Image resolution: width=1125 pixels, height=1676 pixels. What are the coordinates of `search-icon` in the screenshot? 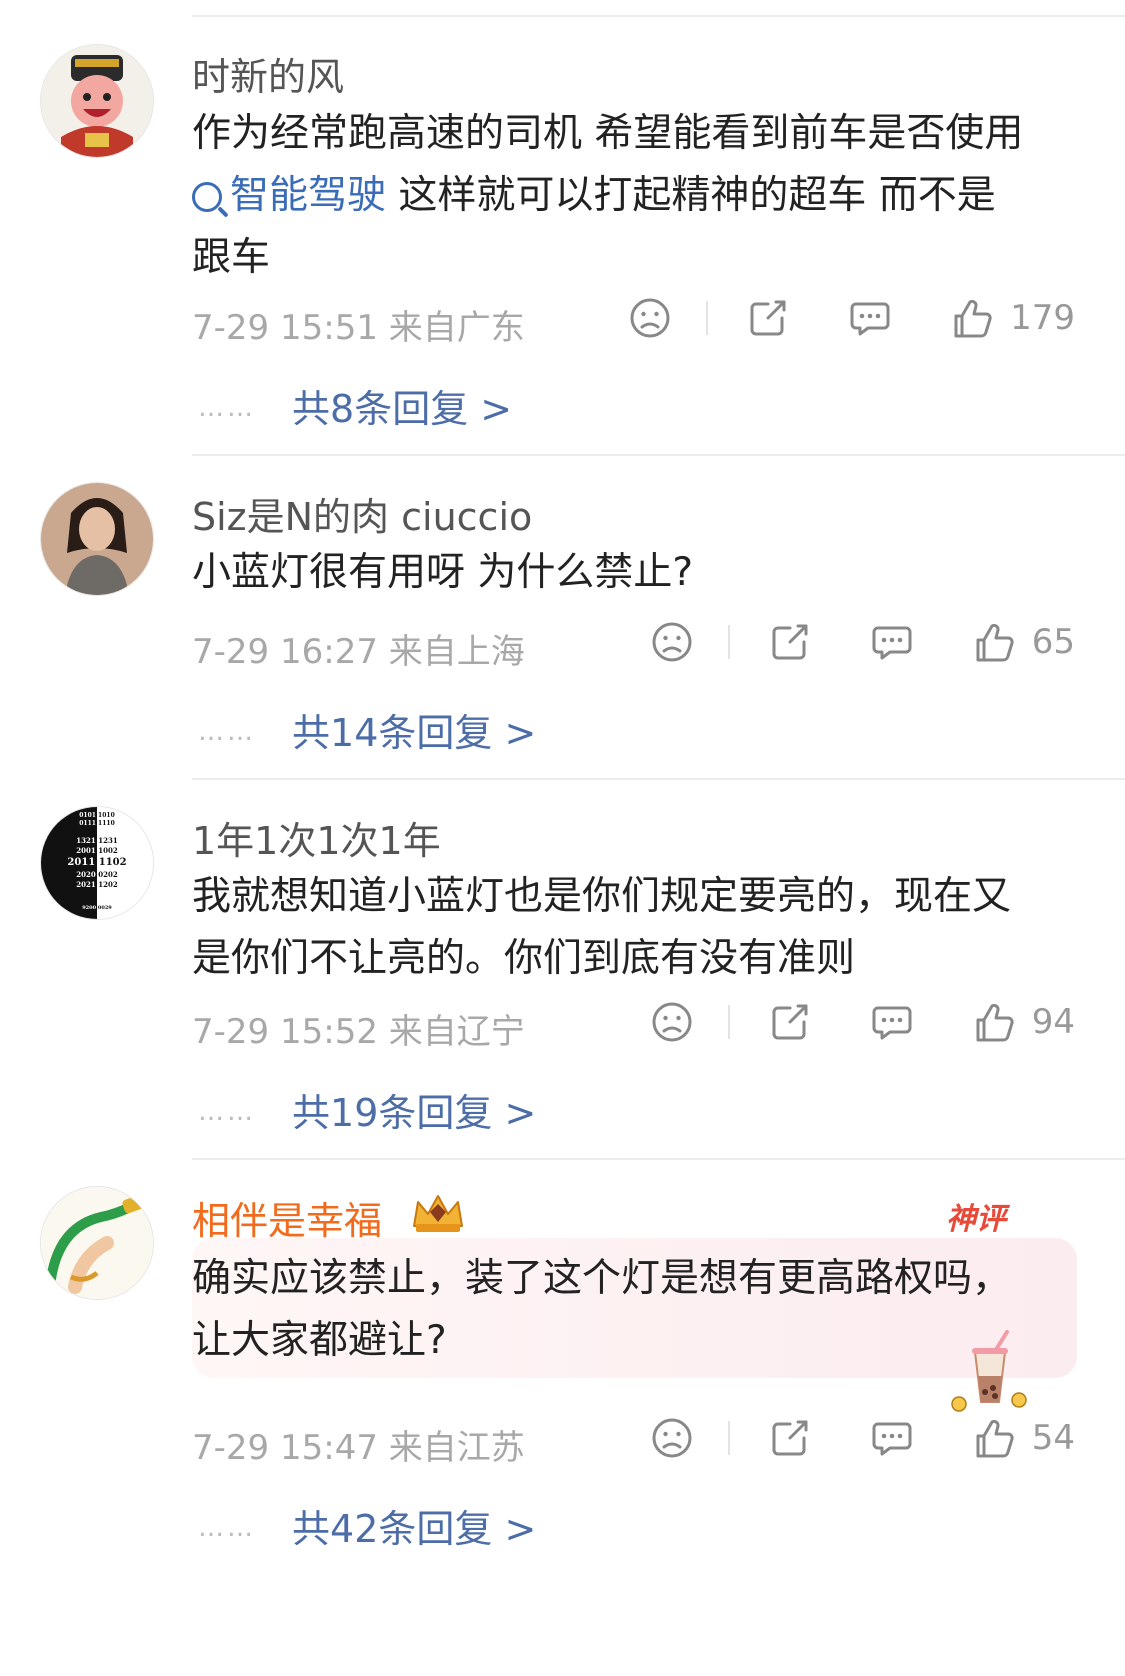 It's located at (207, 197).